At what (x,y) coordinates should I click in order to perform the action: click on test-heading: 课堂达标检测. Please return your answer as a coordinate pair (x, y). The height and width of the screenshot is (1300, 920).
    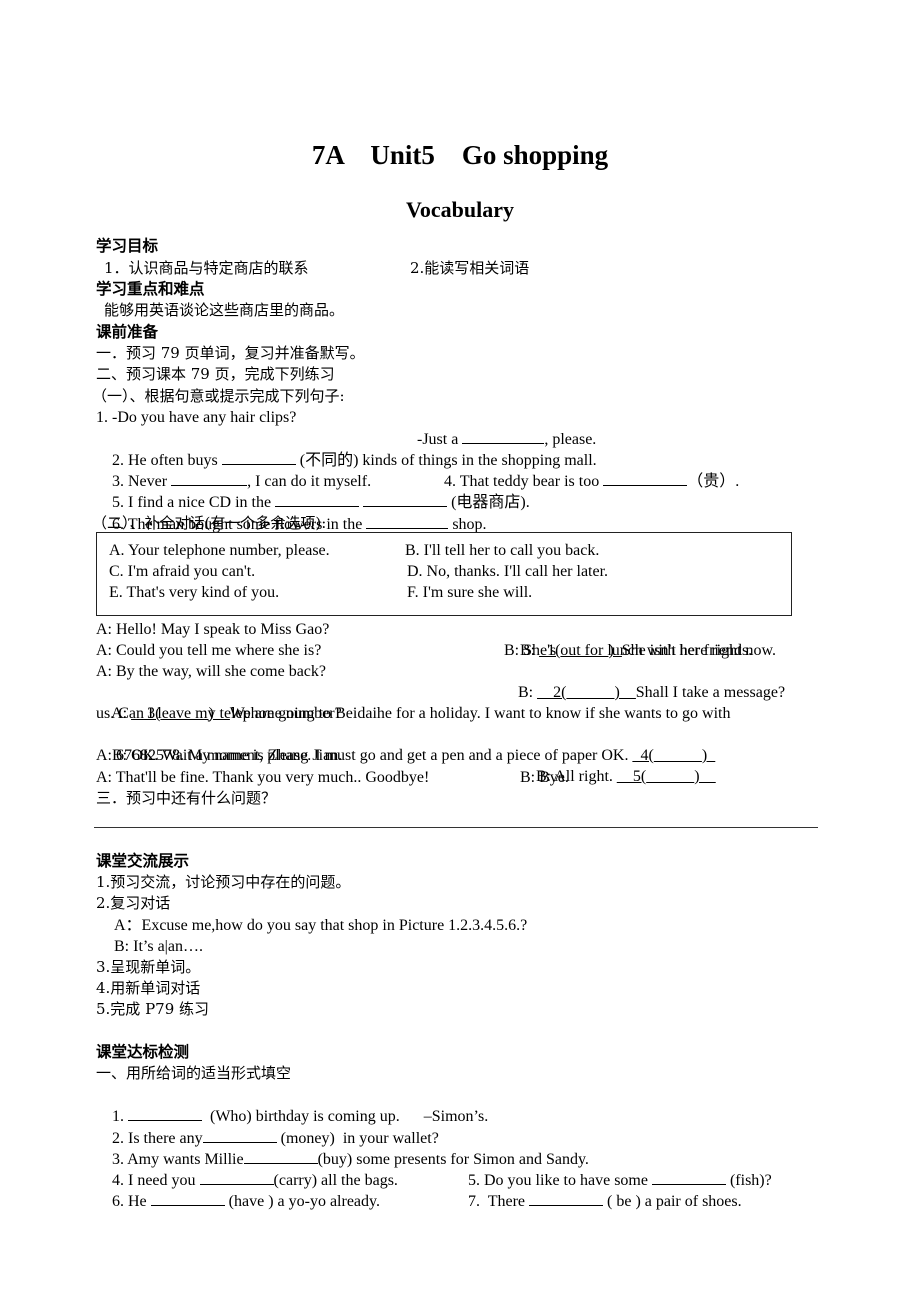
    Looking at the image, I should click on (143, 1052).